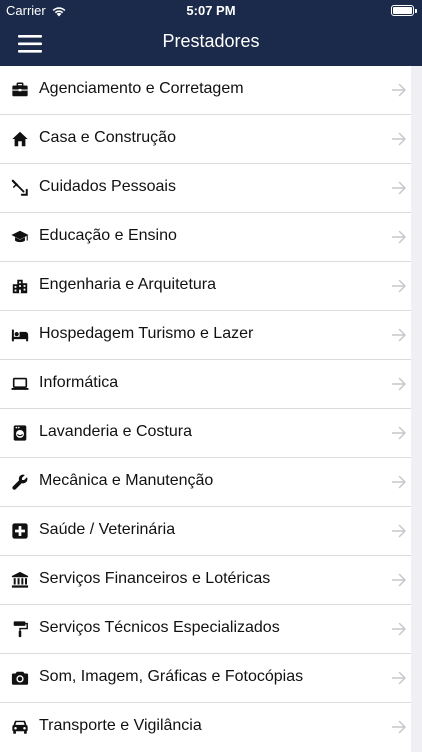 Image resolution: width=422 pixels, height=752 pixels. I want to click on list-item-label: Transporte e Vigilância, so click(120, 725).